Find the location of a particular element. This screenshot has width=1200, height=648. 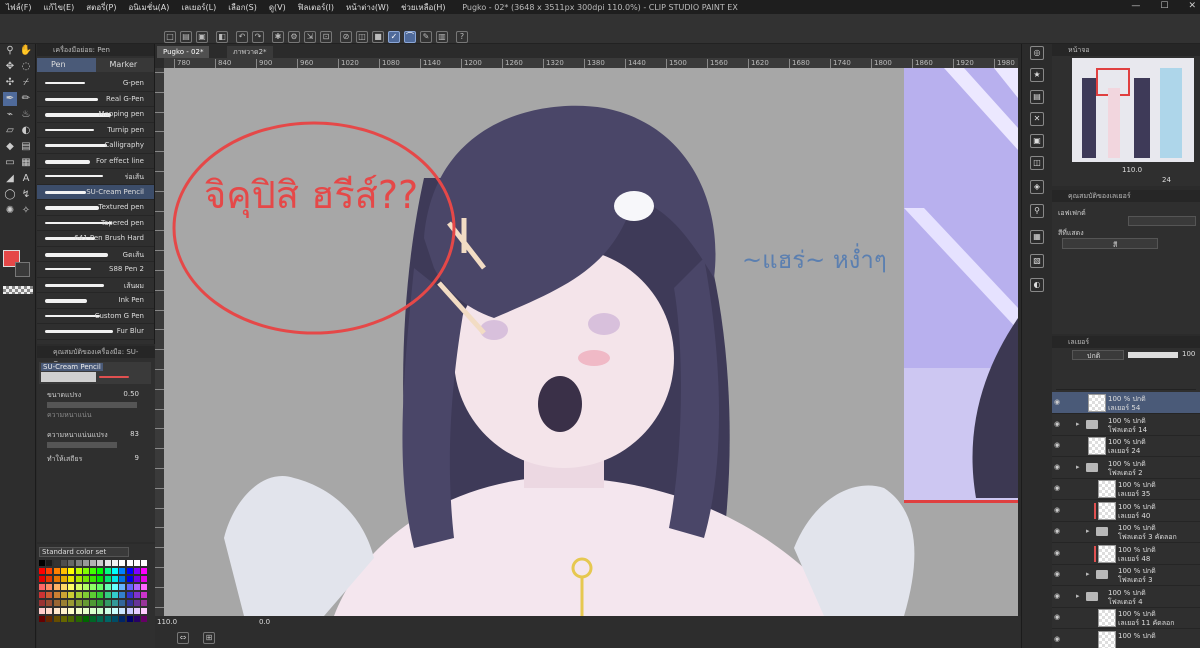

brush-item: 641 Pen Brush Hard is located at coordinates (95, 239).